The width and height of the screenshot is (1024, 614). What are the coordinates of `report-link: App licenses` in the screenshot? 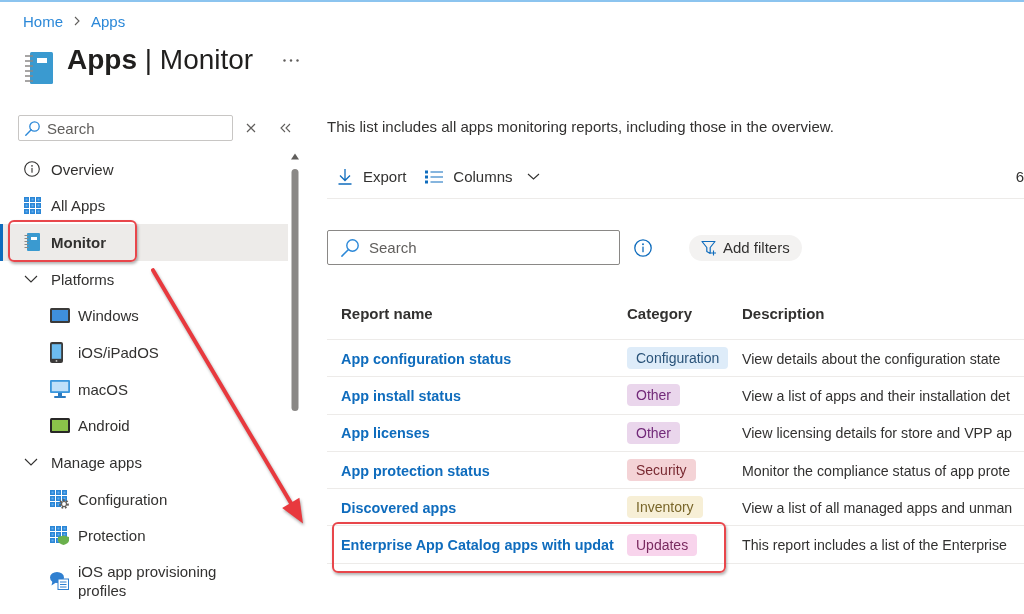 It's located at (385, 433).